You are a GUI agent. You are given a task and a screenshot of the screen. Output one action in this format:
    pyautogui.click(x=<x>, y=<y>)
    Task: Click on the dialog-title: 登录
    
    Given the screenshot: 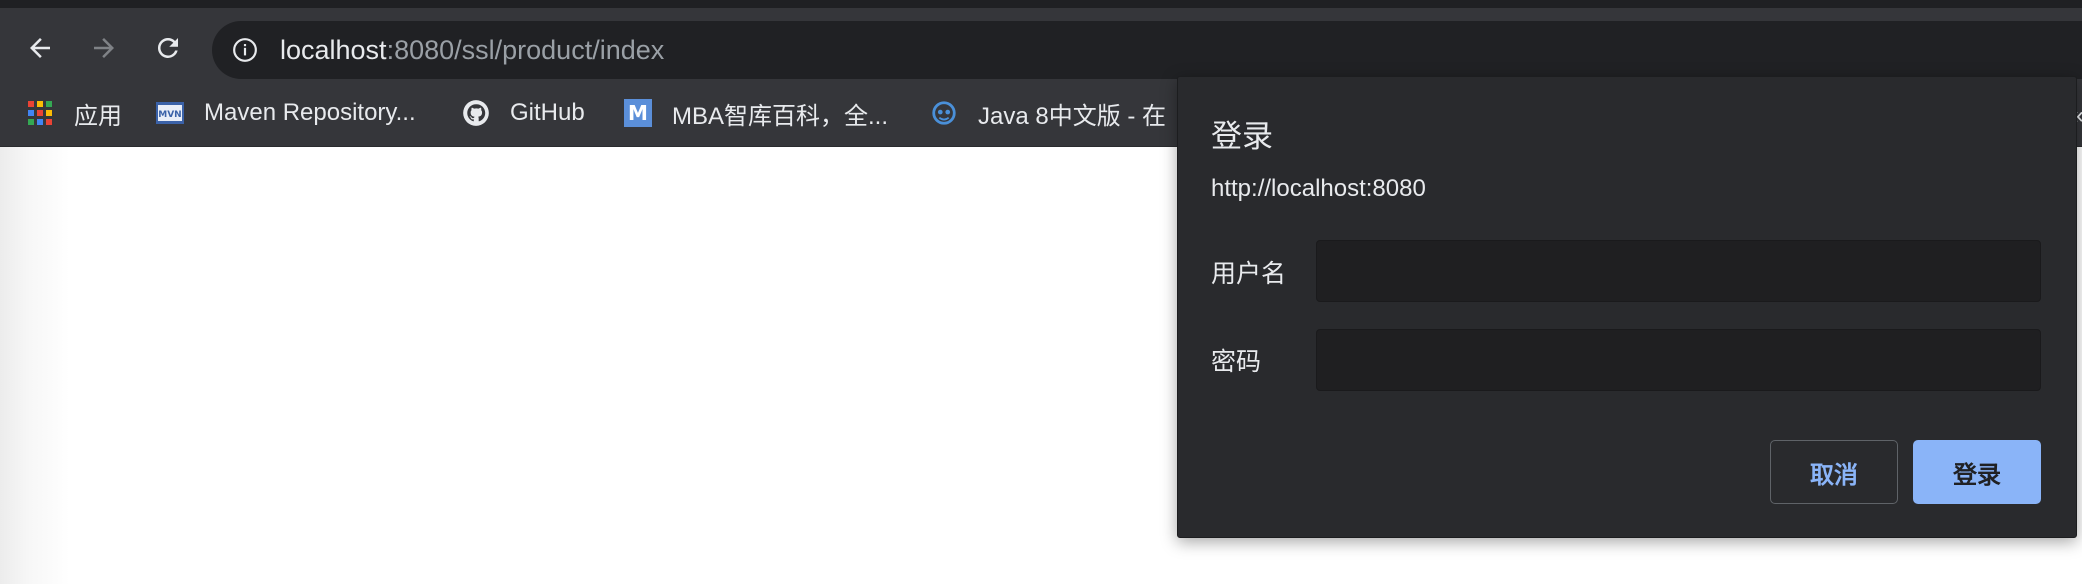 What is the action you would take?
    pyautogui.click(x=1242, y=136)
    